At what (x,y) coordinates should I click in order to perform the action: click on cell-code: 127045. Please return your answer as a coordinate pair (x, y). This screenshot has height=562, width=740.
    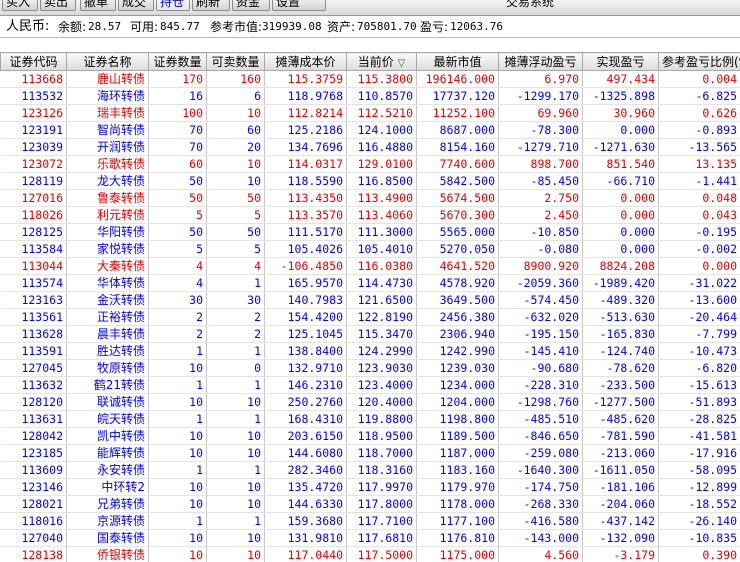
    Looking at the image, I should click on (33, 368).